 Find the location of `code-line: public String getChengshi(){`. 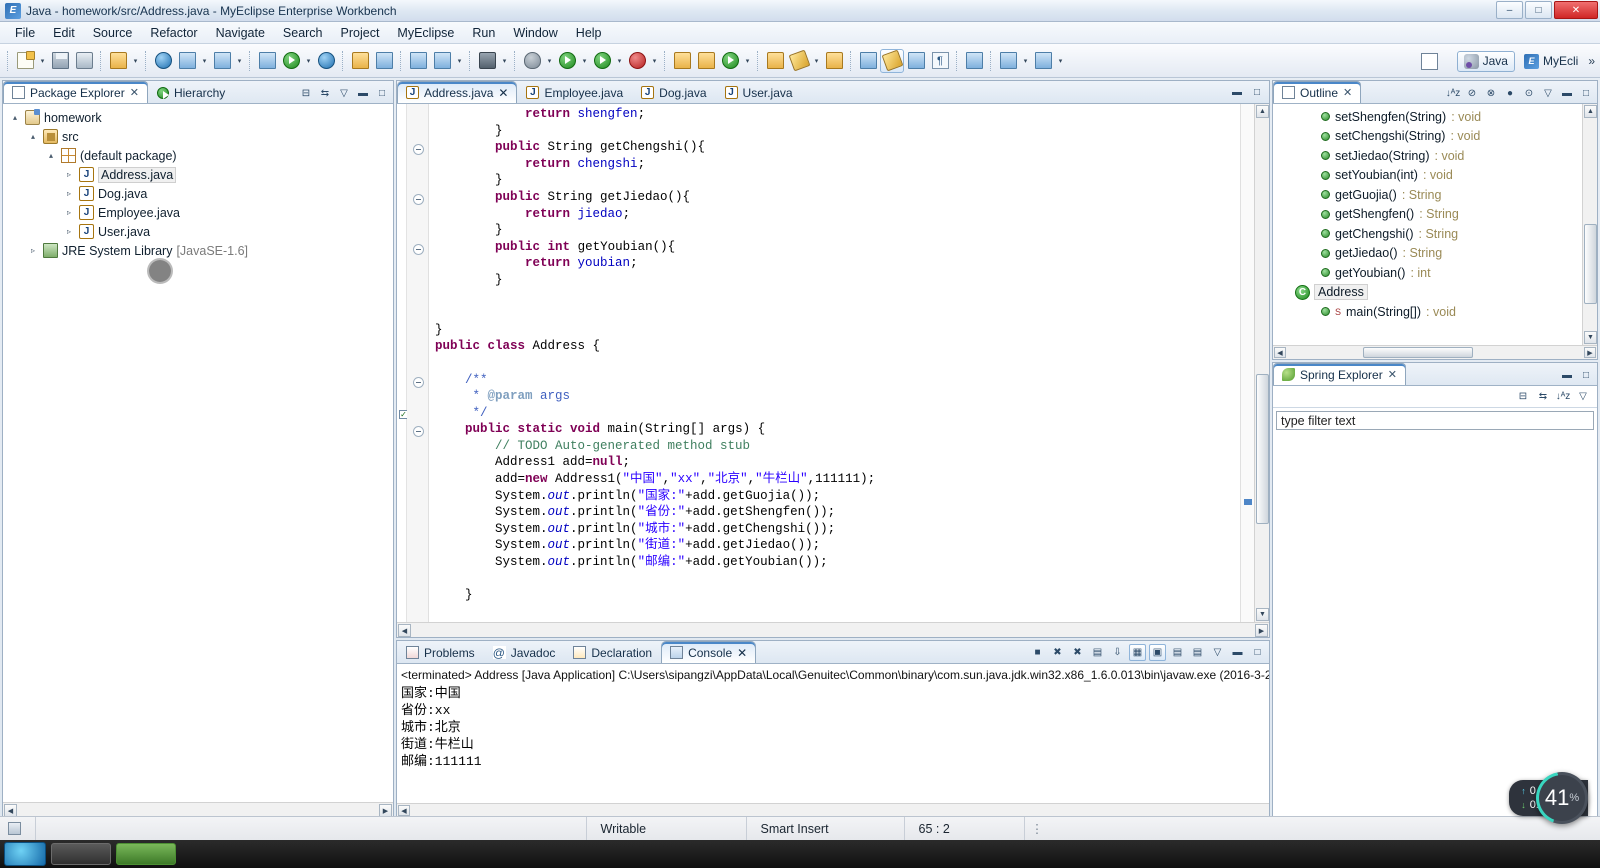

code-line: public String getChengshi(){ is located at coordinates (834, 147).